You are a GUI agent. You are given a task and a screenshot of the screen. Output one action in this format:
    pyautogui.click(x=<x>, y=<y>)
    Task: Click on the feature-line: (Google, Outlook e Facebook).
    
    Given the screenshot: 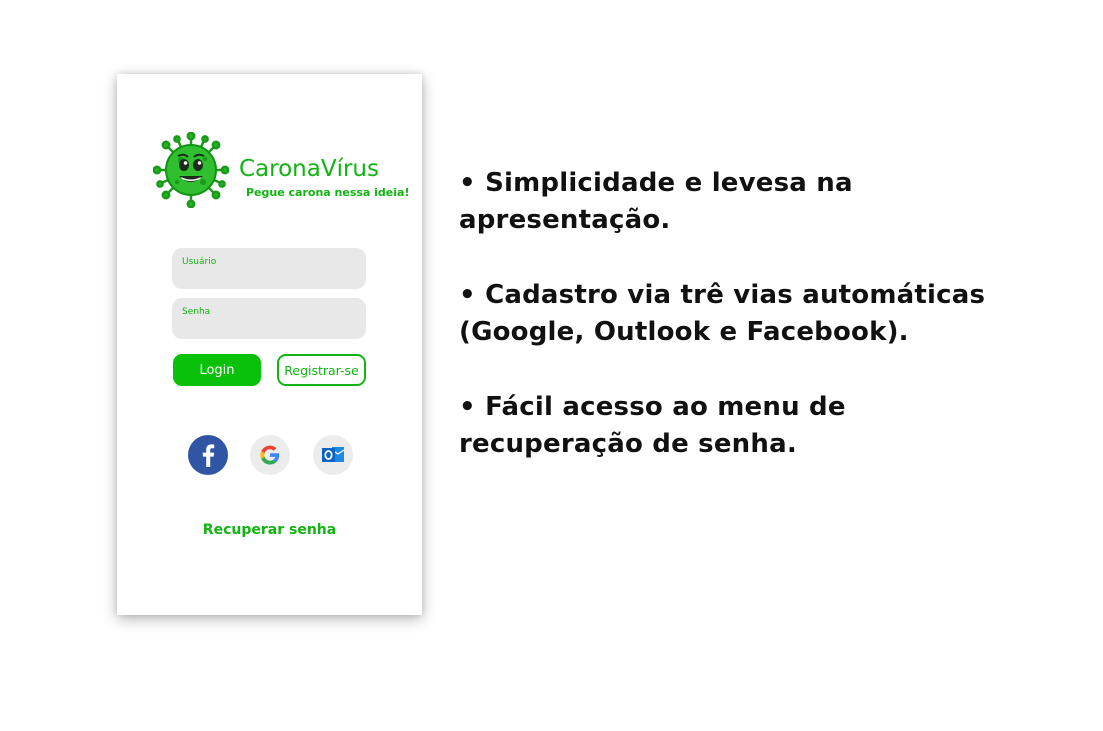 What is the action you would take?
    pyautogui.click(x=684, y=332)
    